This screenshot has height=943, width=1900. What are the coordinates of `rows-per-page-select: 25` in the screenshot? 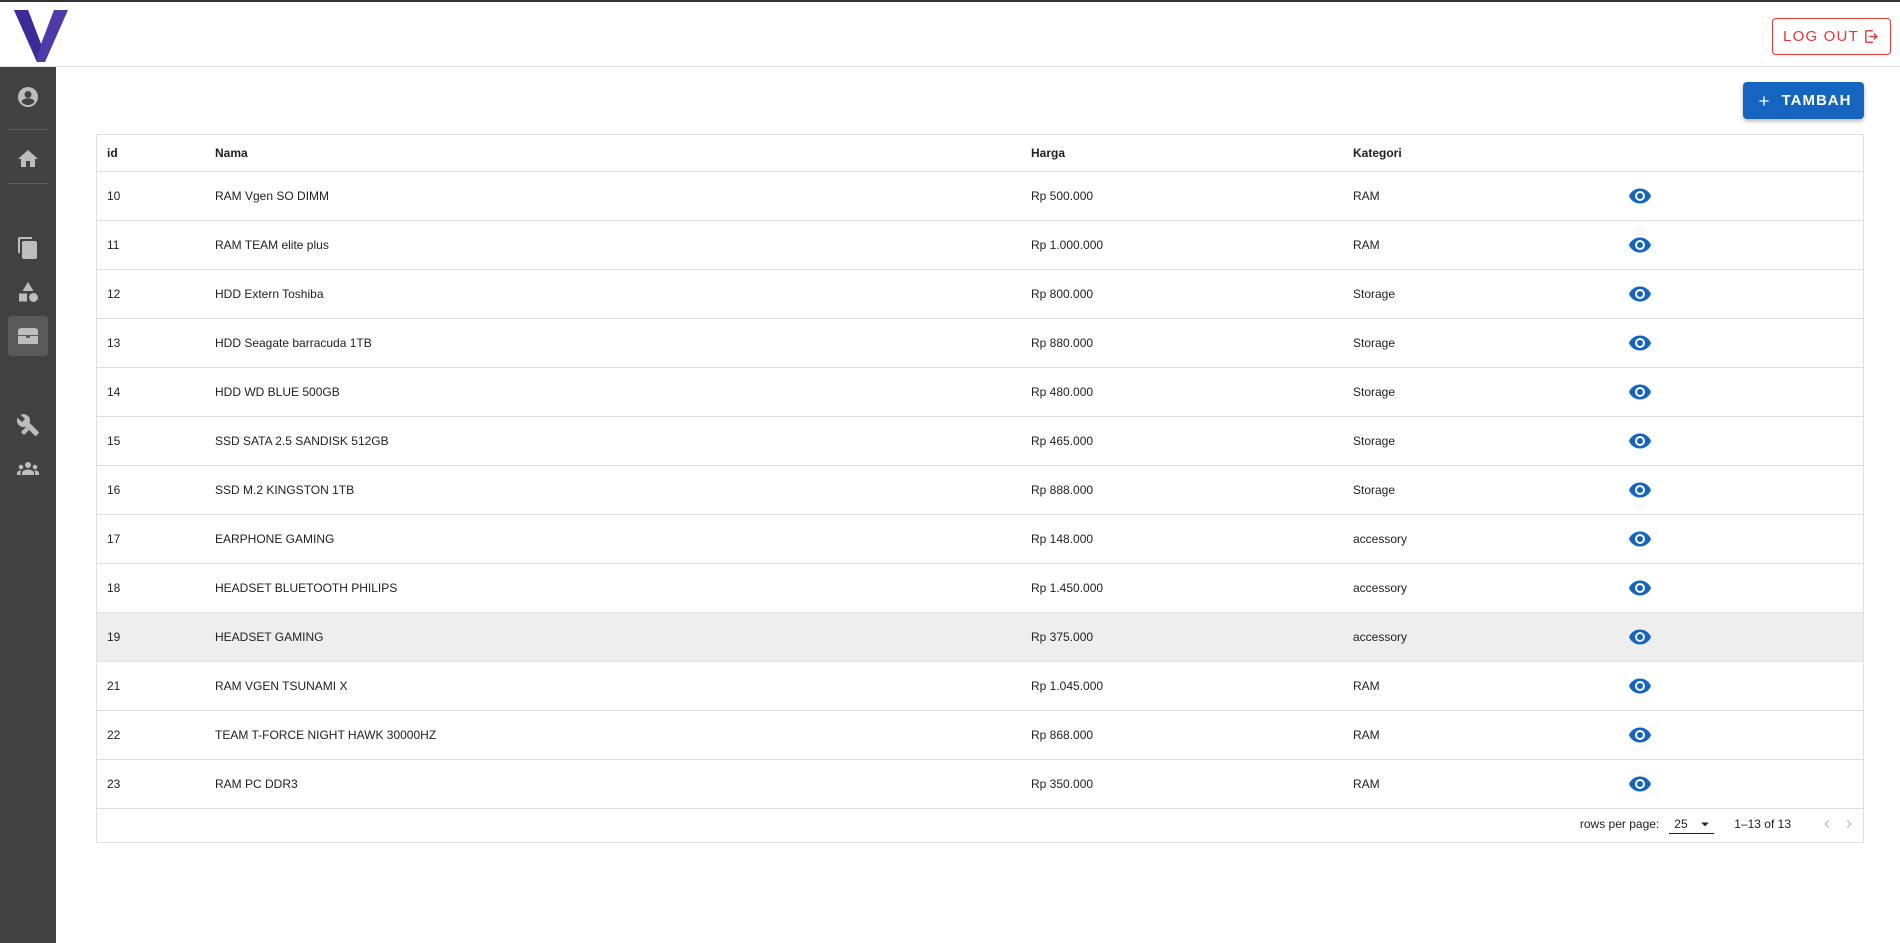 It's located at (1692, 824).